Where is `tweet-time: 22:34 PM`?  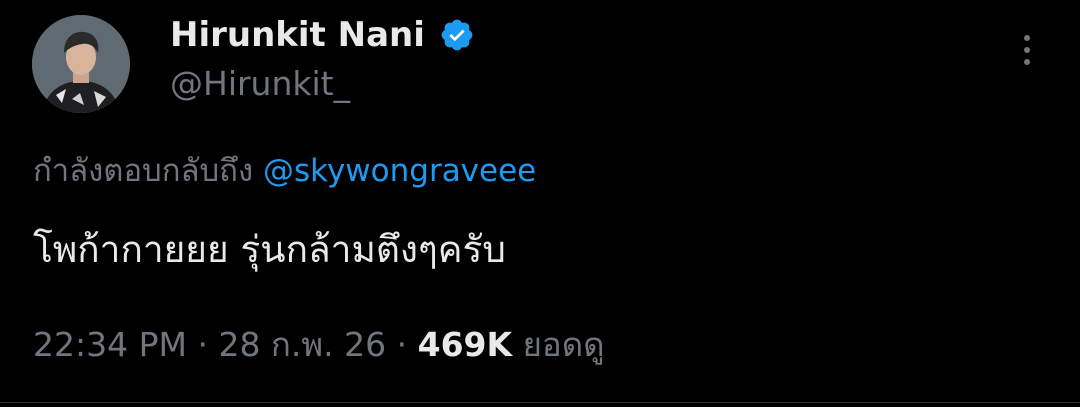 tweet-time: 22:34 PM is located at coordinates (110, 344).